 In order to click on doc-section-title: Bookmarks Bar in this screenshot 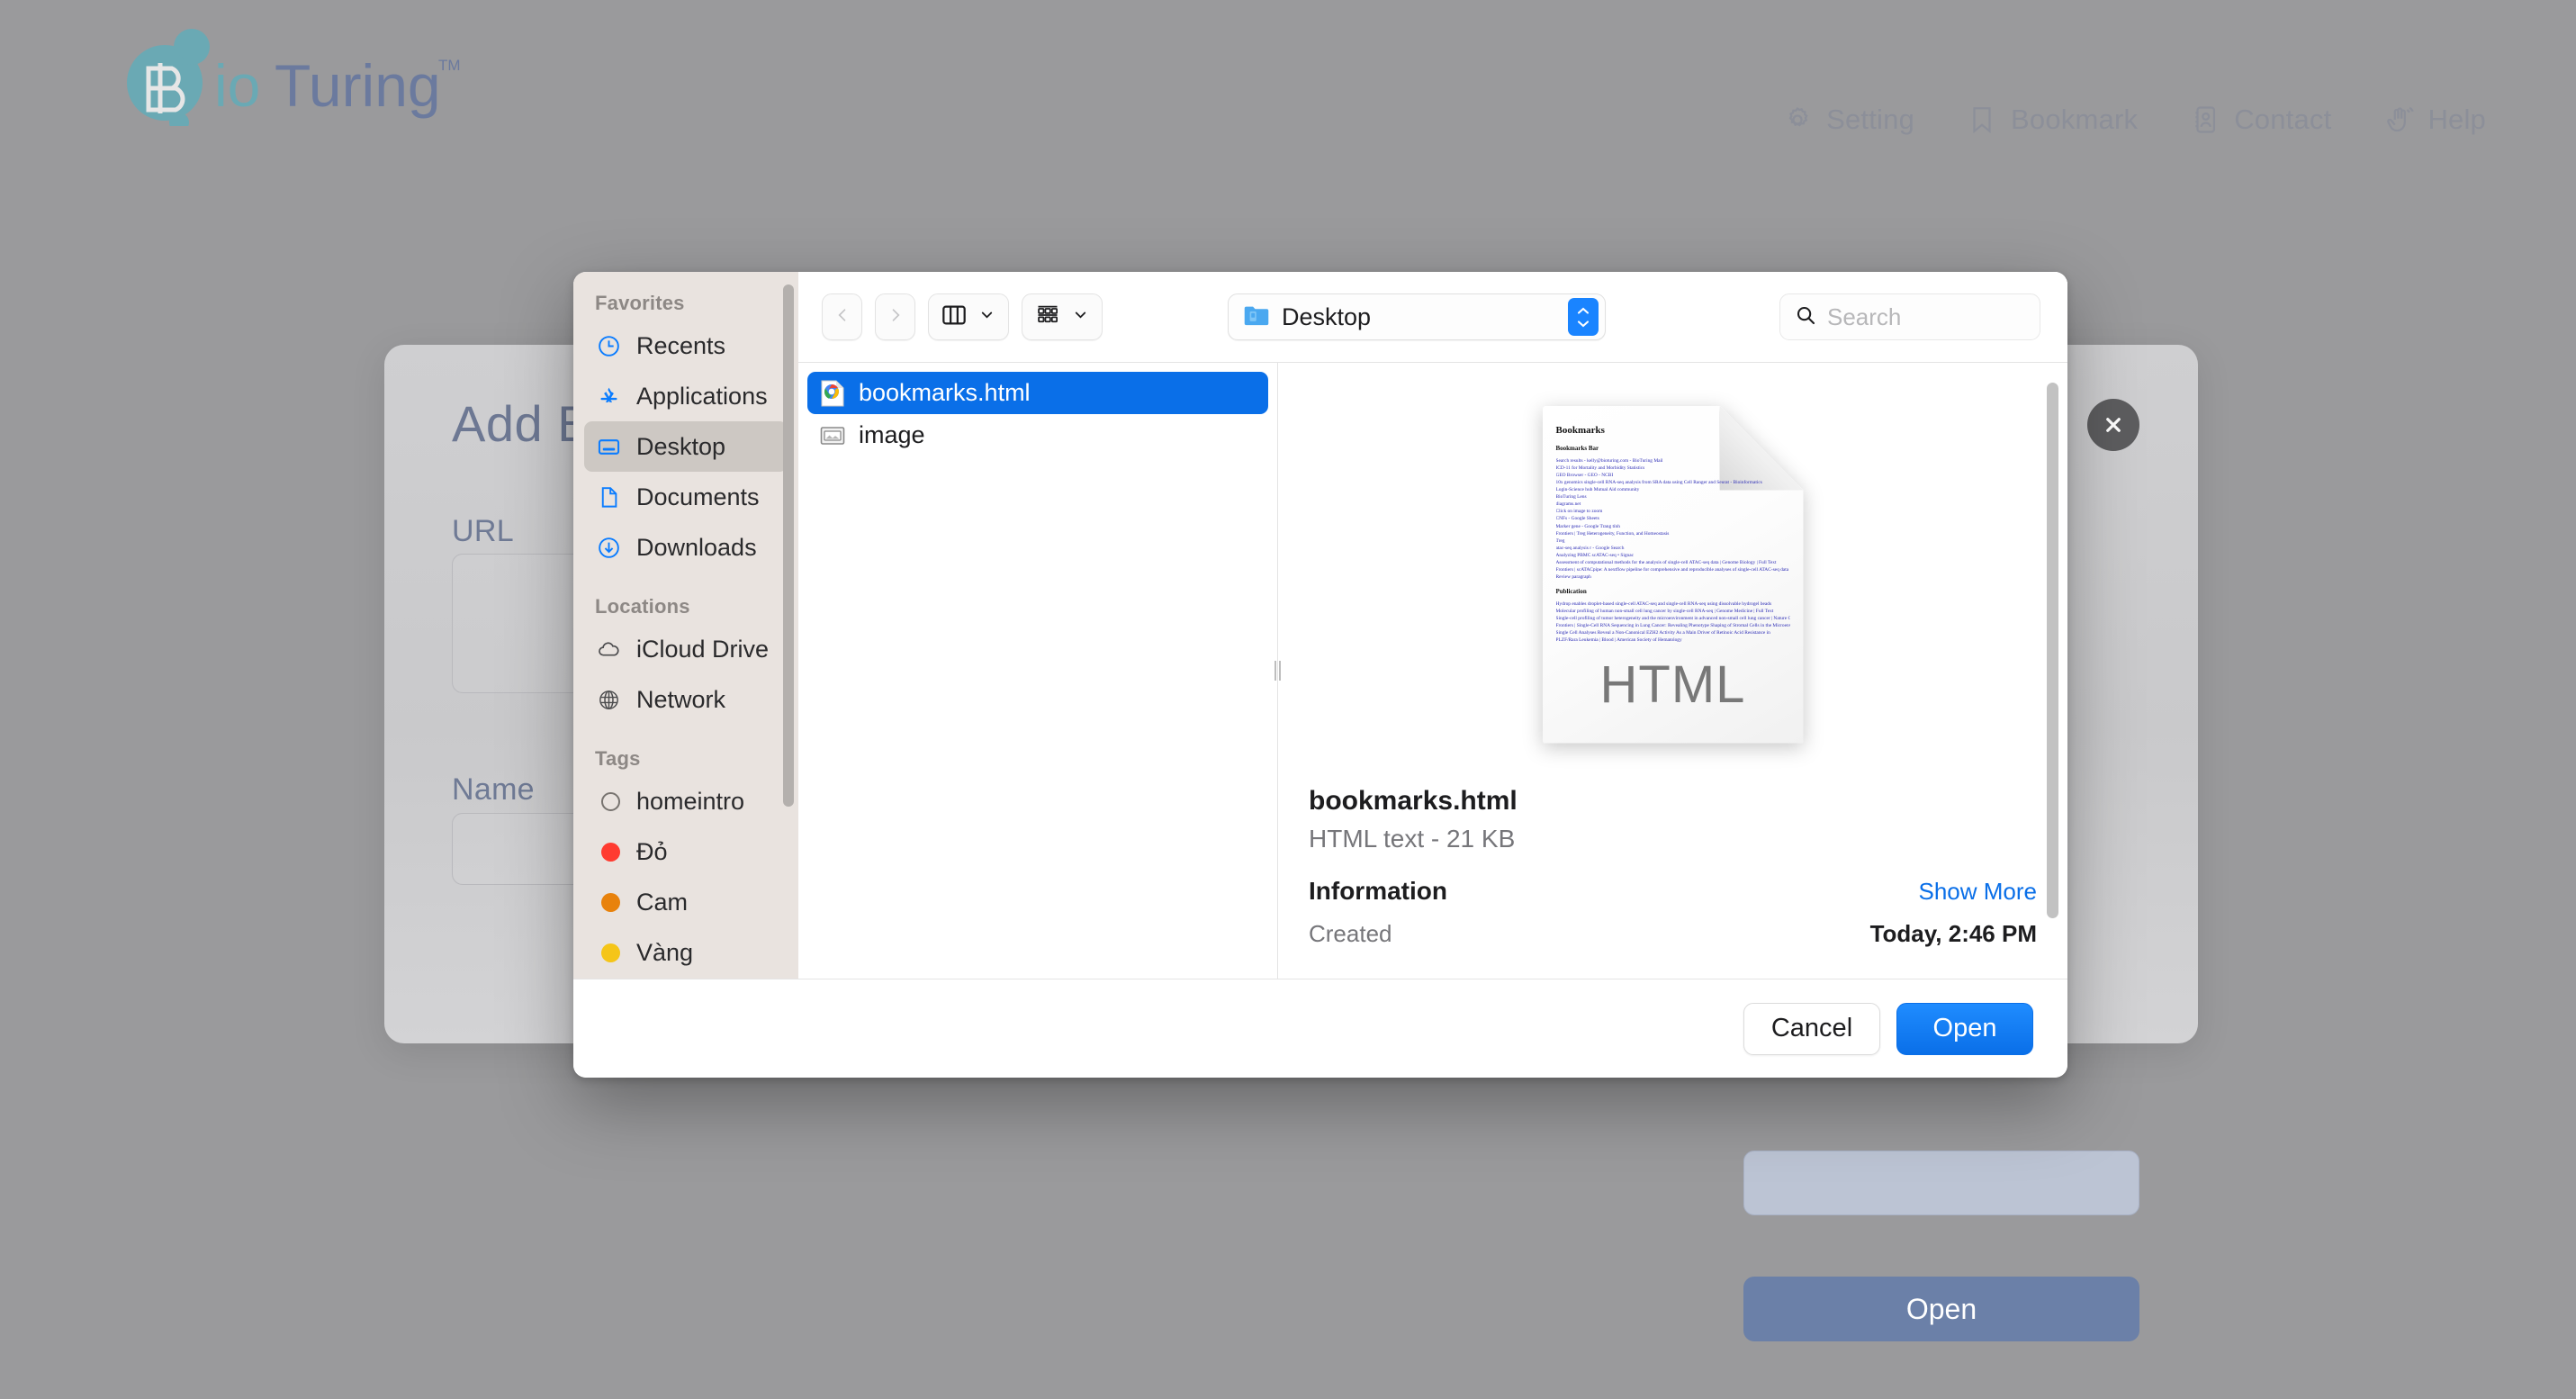, I will do `click(1577, 449)`.